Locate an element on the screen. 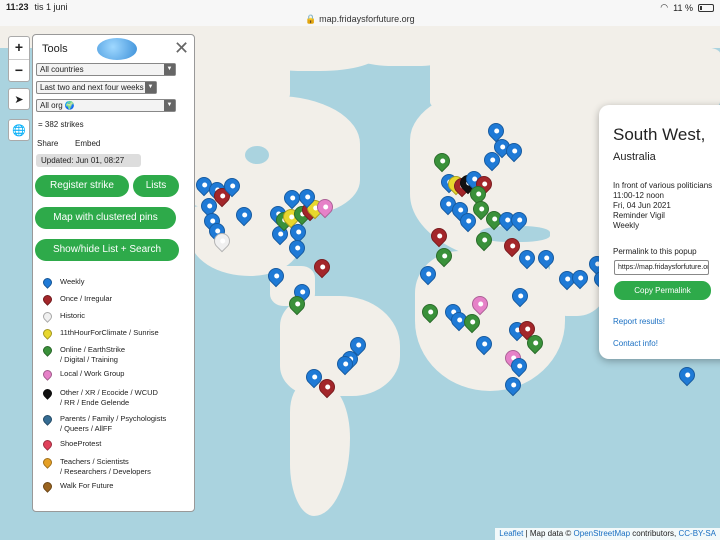 The height and width of the screenshot is (540, 720). share-link: Share is located at coordinates (47, 143).